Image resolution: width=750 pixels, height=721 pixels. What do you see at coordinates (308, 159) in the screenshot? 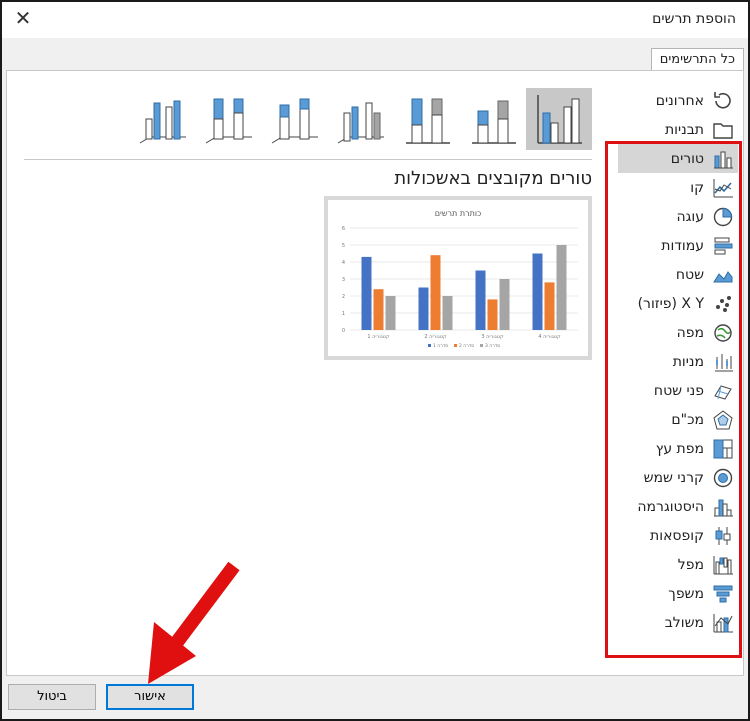
I see `divider` at bounding box center [308, 159].